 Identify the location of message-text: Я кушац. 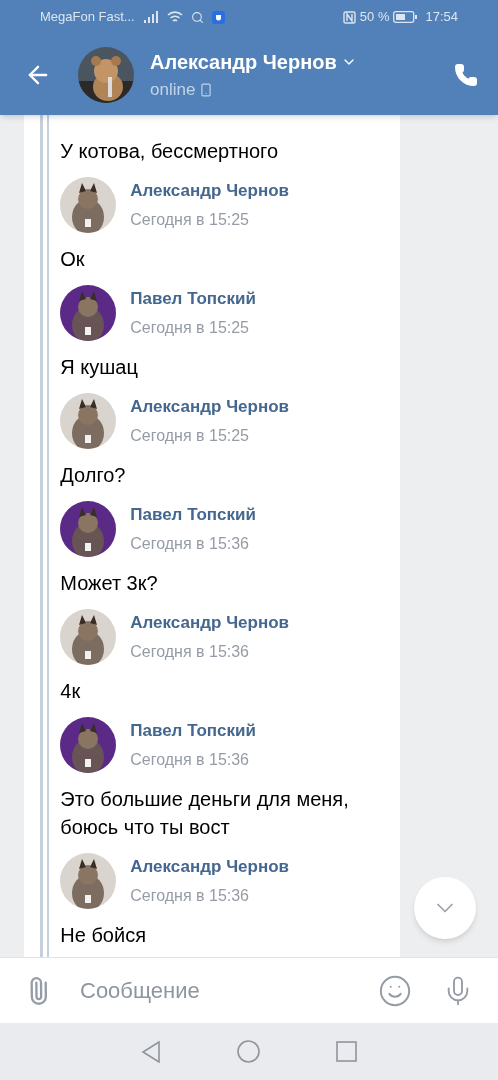
(99, 367).